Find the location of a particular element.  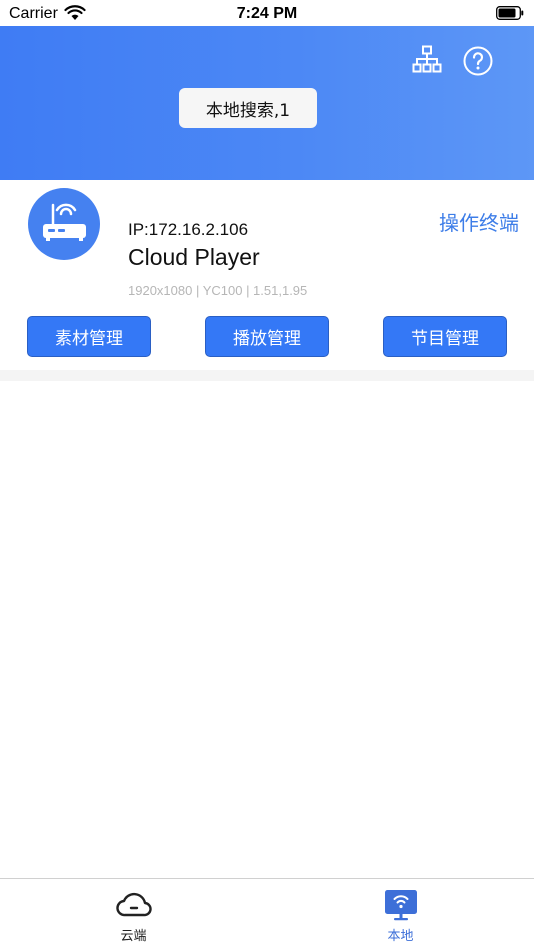

router-icon is located at coordinates (64, 222).